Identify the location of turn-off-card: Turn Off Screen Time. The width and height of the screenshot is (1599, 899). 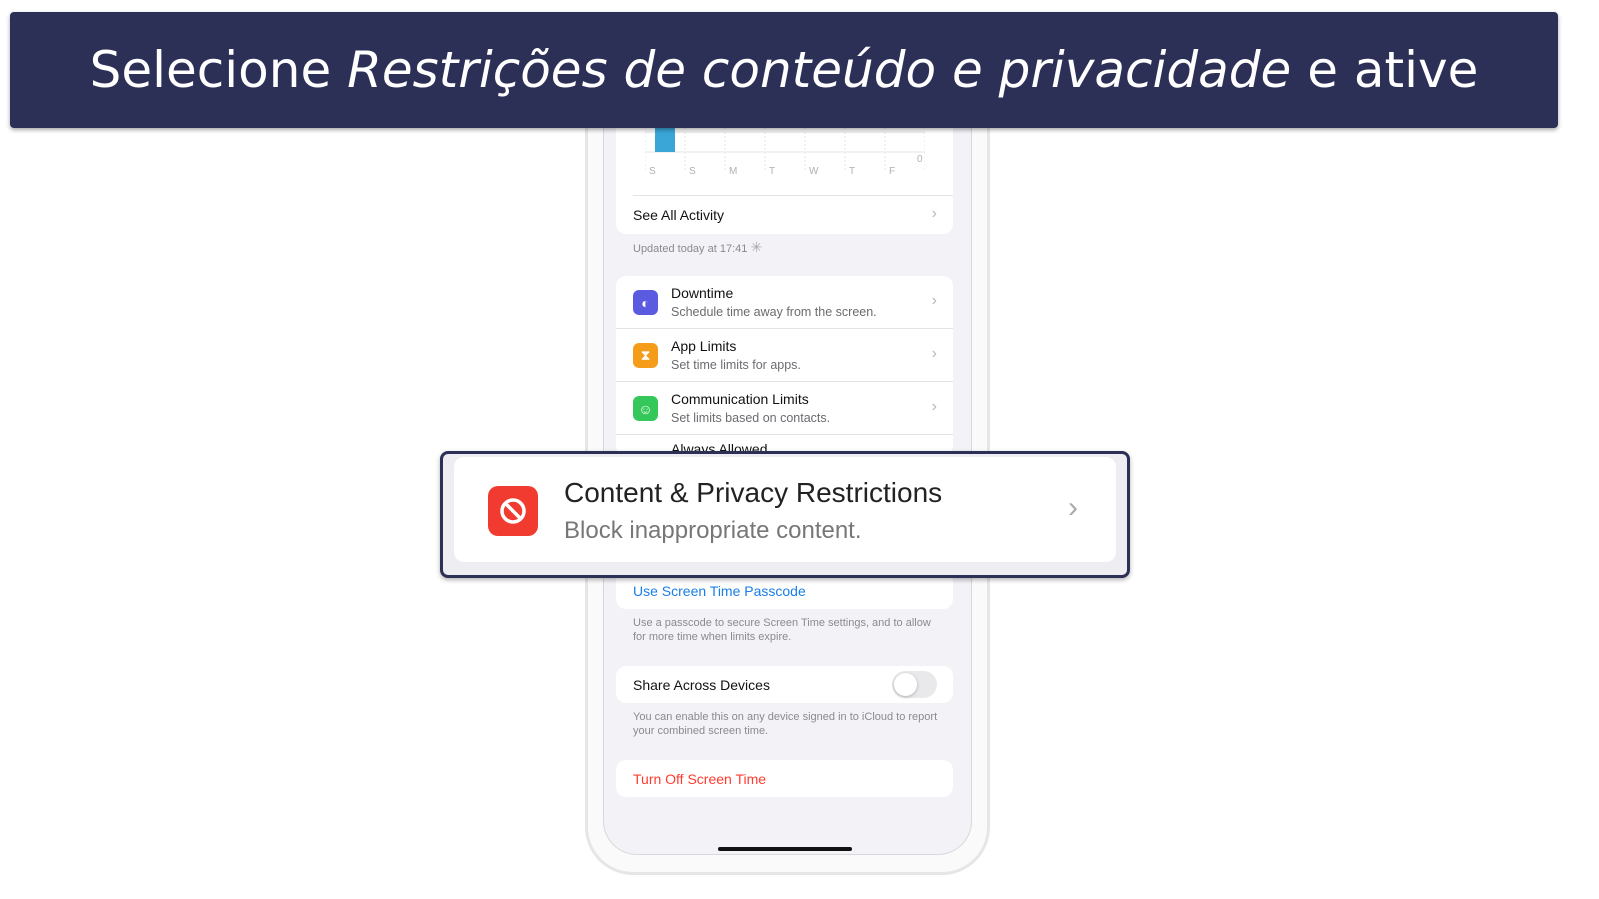
(784, 778).